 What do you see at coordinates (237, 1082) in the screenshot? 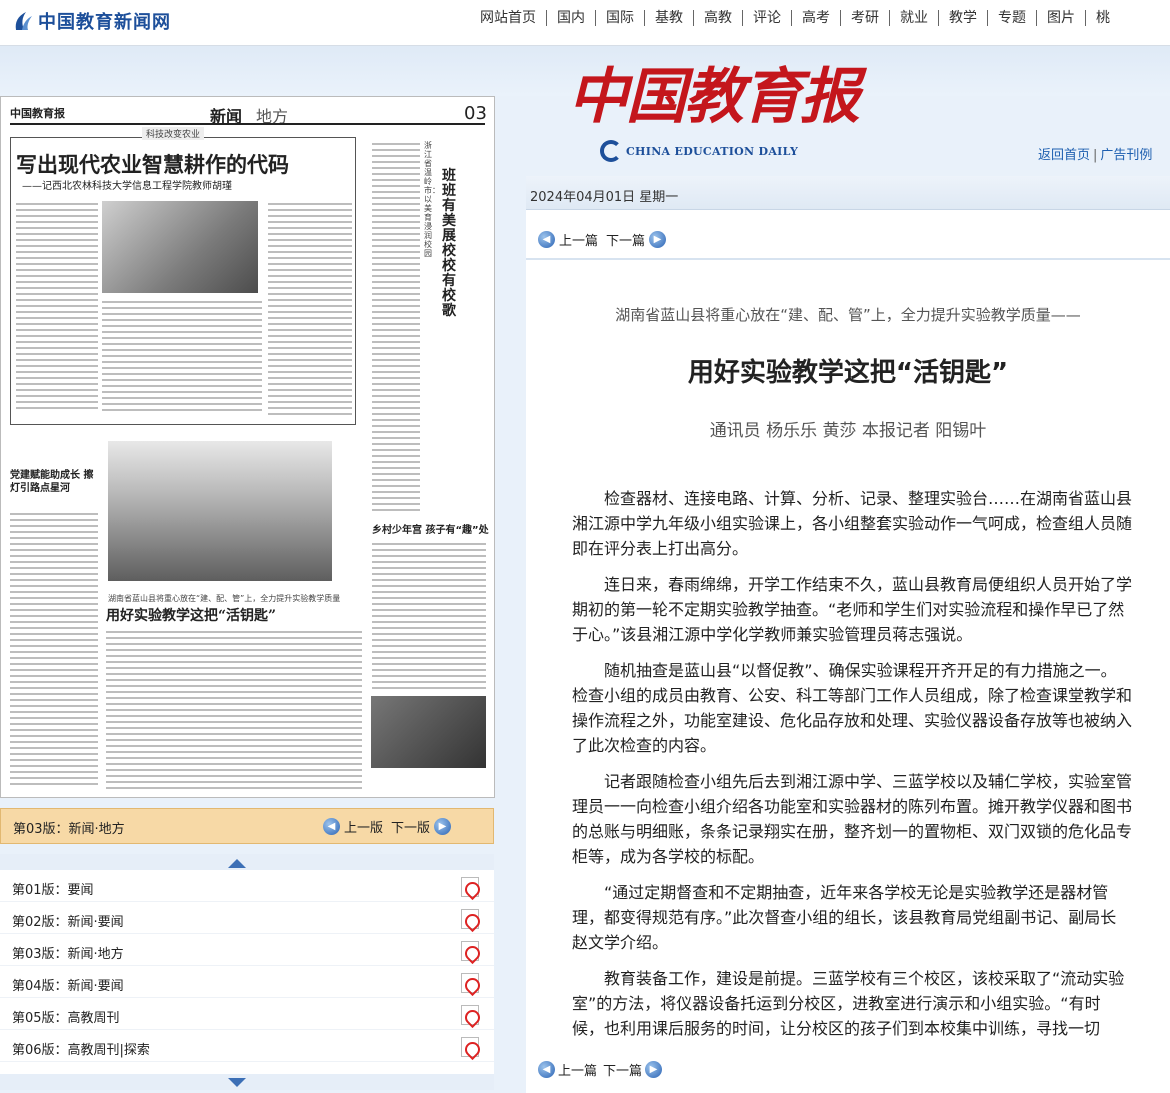
I see `scroll-down-icon` at bounding box center [237, 1082].